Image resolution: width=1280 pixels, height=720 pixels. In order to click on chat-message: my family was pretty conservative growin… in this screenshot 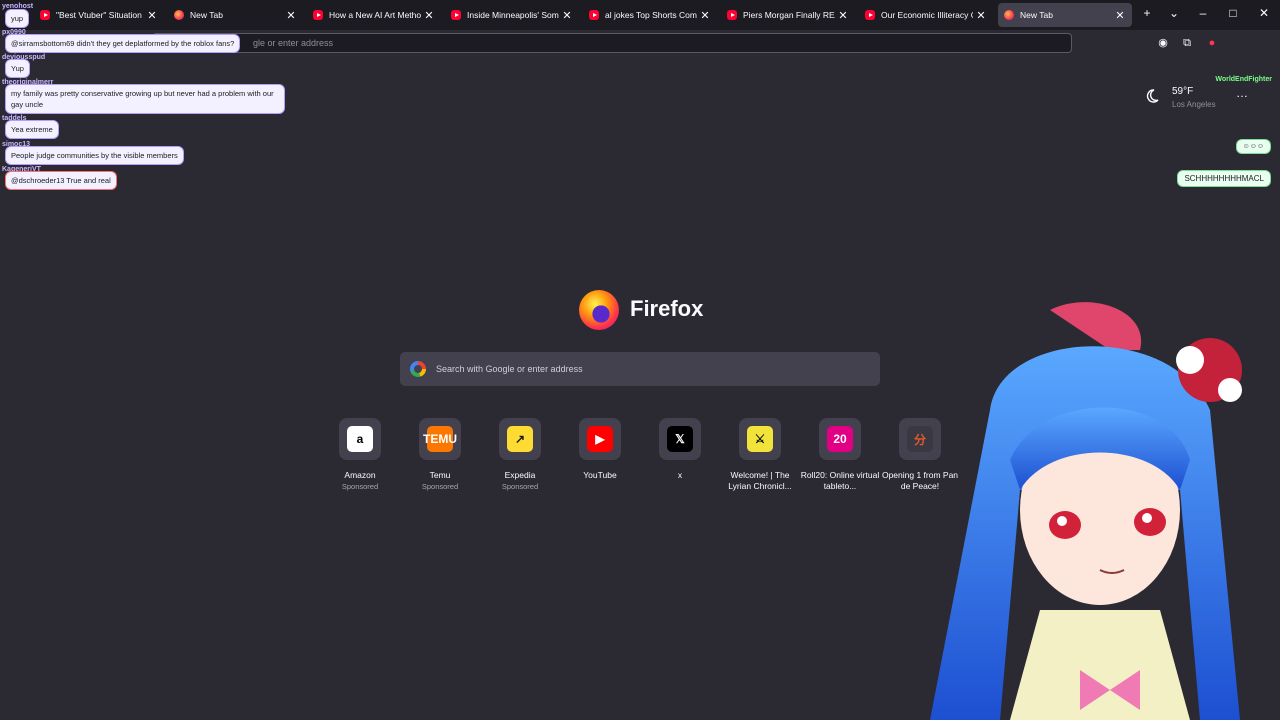, I will do `click(145, 99)`.